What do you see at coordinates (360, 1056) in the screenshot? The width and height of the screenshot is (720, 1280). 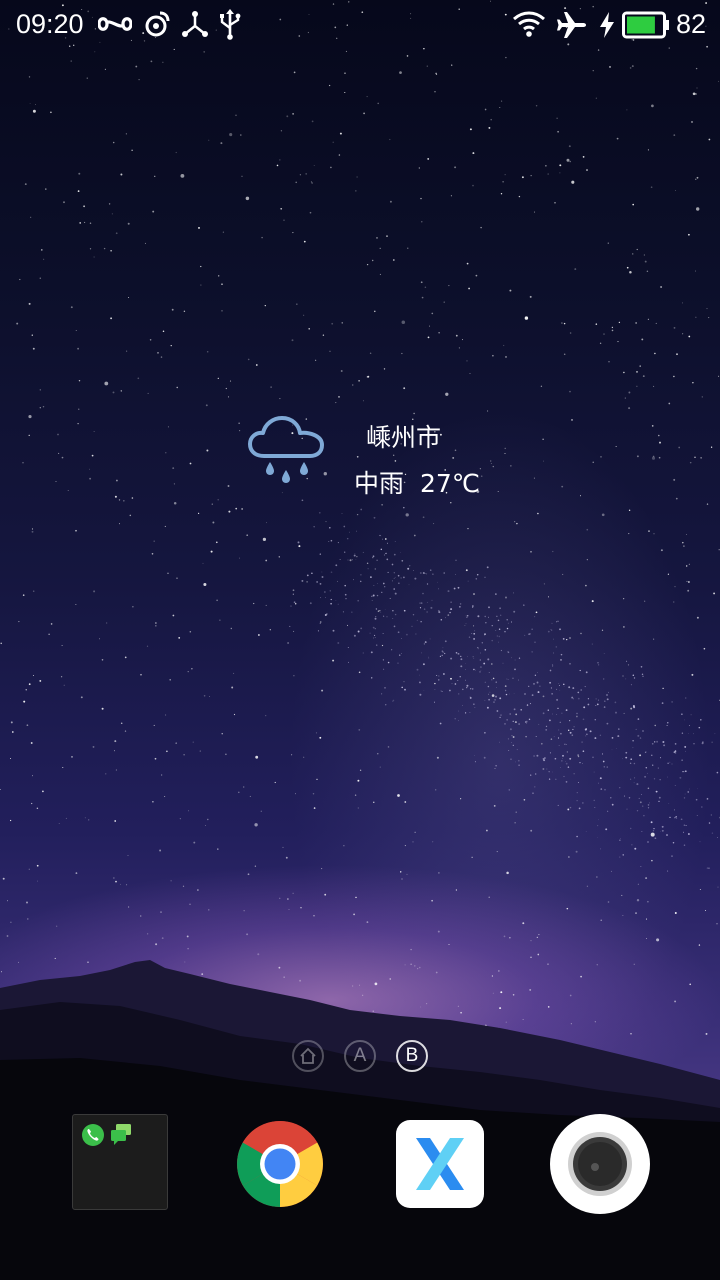 I see `page-indicator-a: A` at bounding box center [360, 1056].